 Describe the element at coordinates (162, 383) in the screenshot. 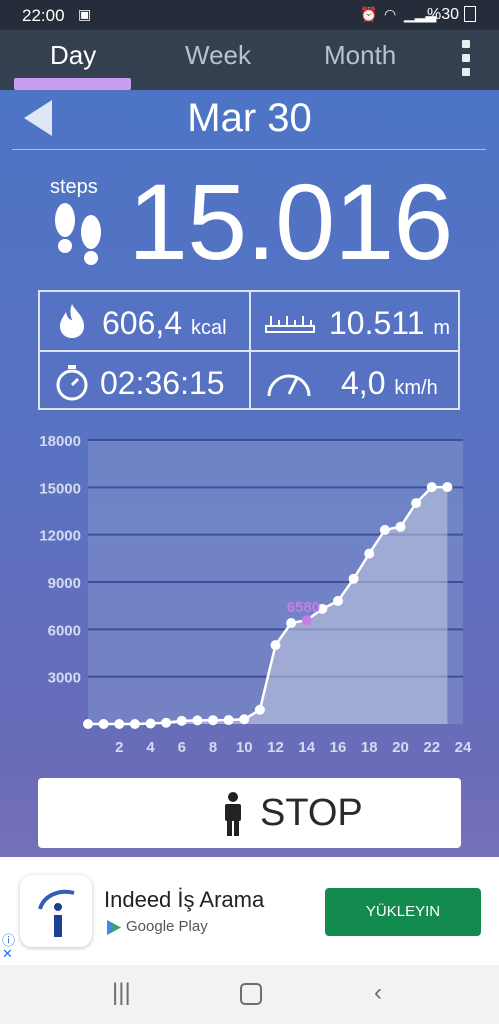

I see `duration-value: 02:36:15` at that location.